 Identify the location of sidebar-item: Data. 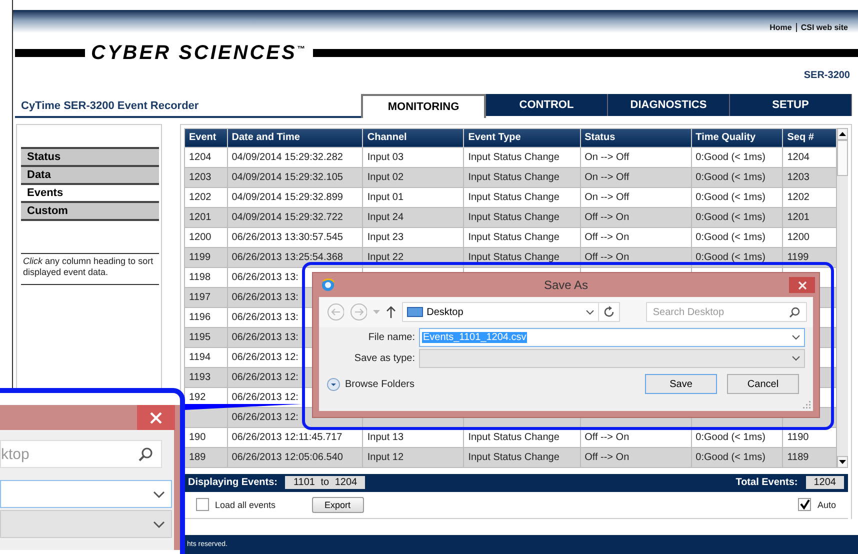
(90, 173).